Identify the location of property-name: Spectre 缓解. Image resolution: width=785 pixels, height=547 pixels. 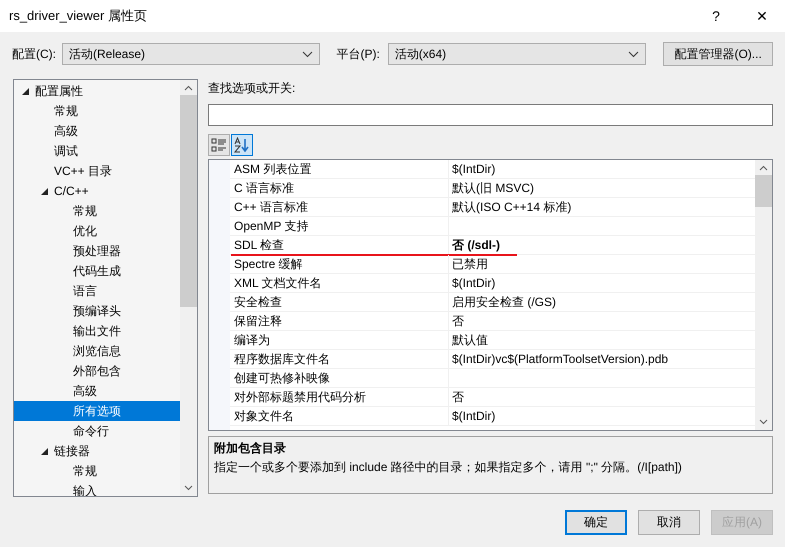
(339, 264).